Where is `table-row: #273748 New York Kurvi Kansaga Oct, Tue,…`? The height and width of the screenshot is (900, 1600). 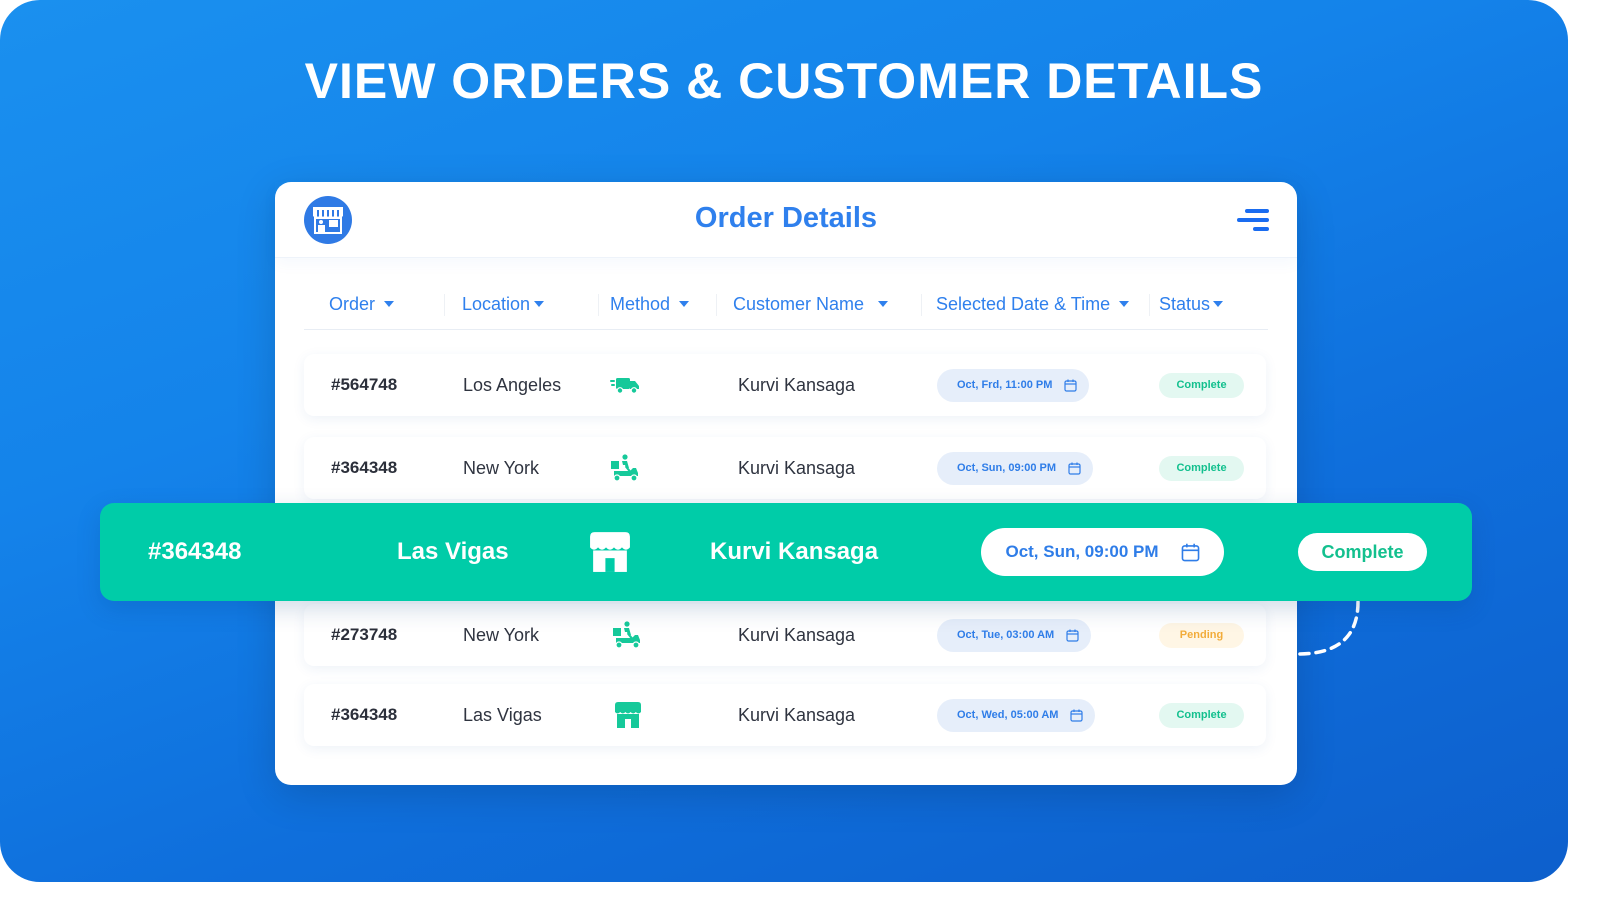 table-row: #273748 New York Kurvi Kansaga Oct, Tue,… is located at coordinates (785, 635).